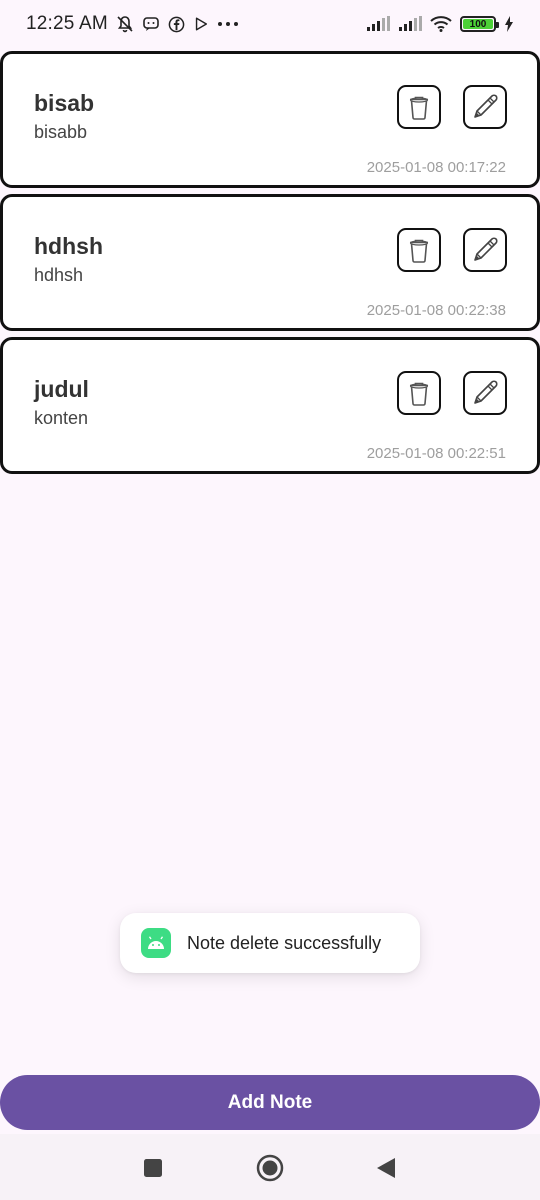 Image resolution: width=540 pixels, height=1200 pixels. Describe the element at coordinates (270, 119) in the screenshot. I see `note-card: bisab bisabb 2025-01-08 00:17:22` at that location.